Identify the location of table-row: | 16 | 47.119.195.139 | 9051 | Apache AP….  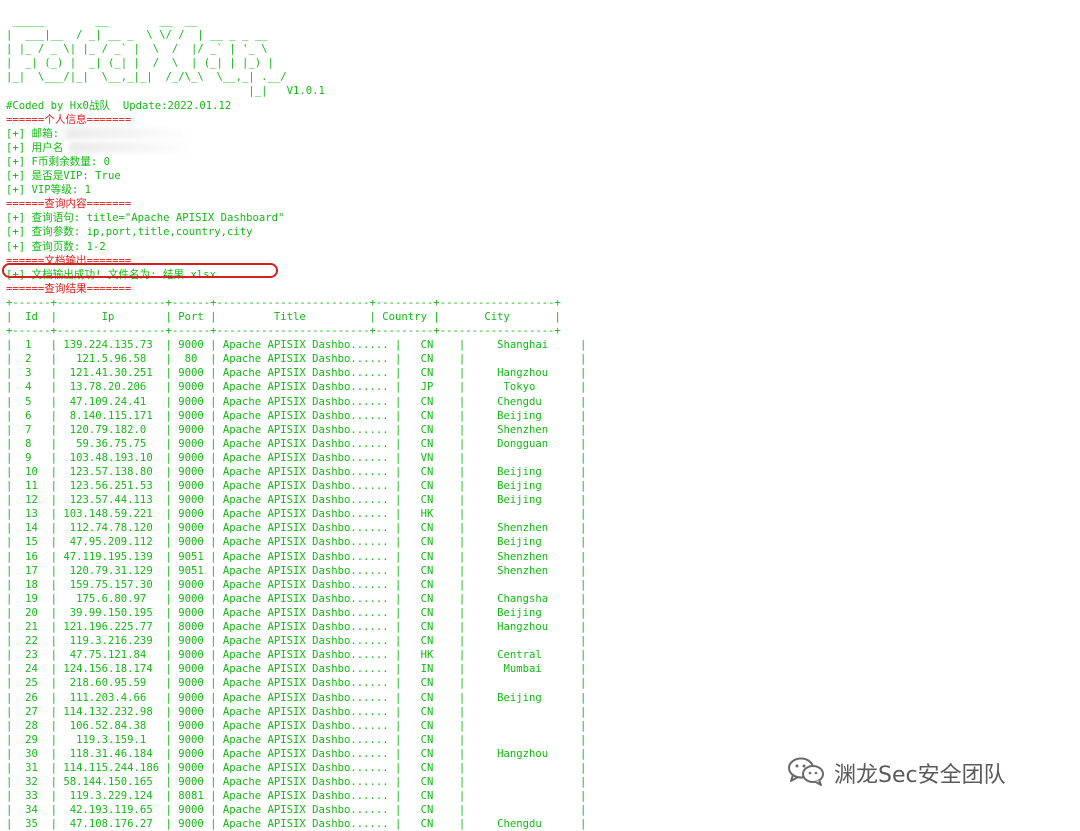
(296, 556).